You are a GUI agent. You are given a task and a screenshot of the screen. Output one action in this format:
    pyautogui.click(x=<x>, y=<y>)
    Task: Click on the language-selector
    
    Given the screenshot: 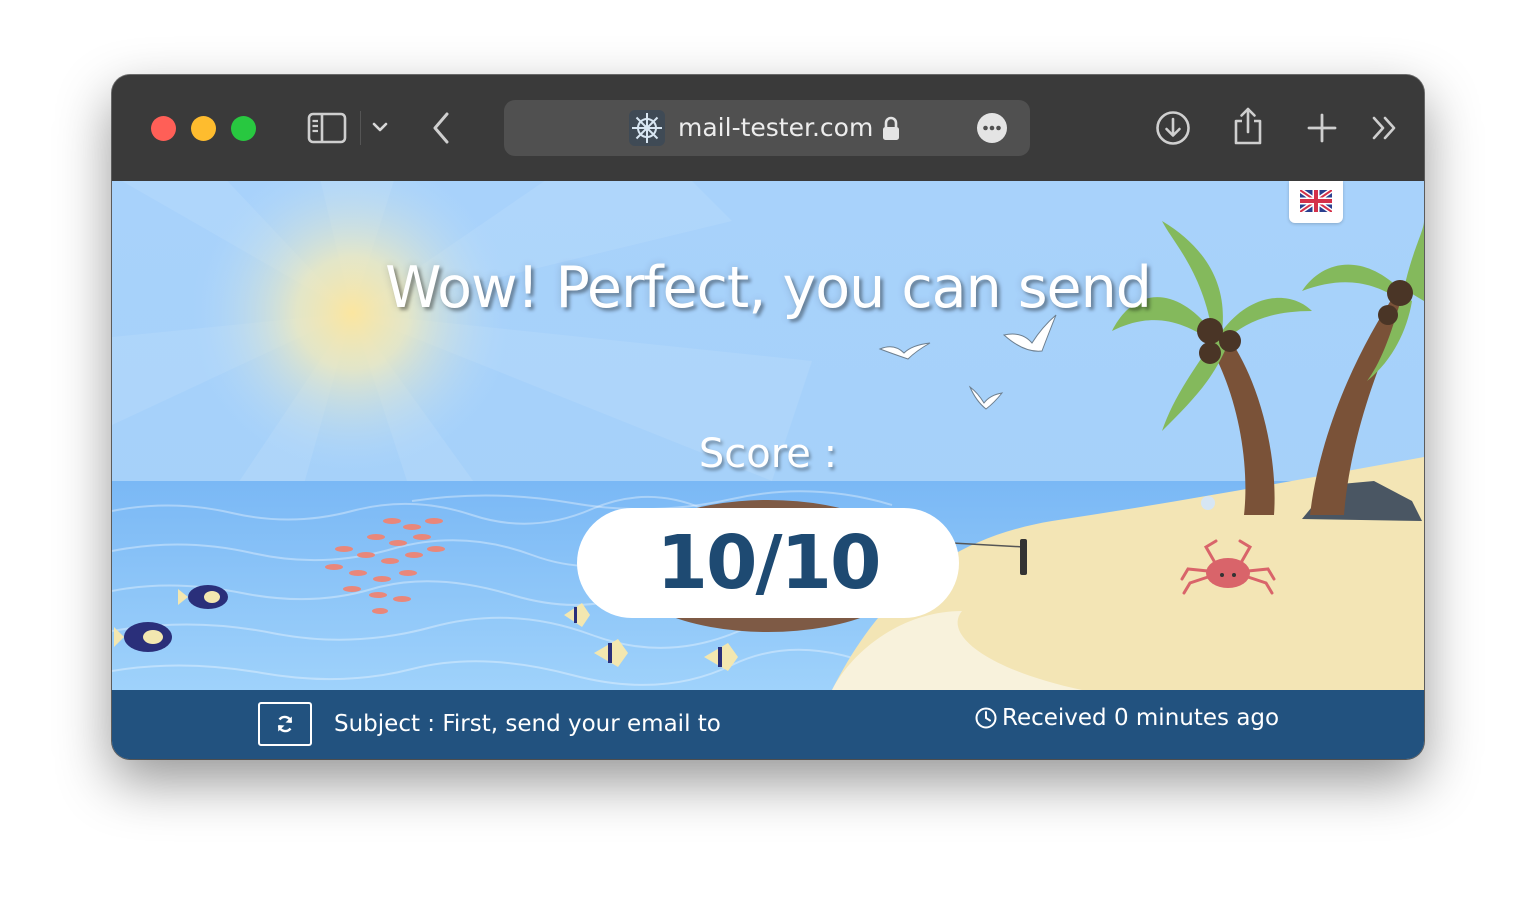 What is the action you would take?
    pyautogui.click(x=1316, y=202)
    